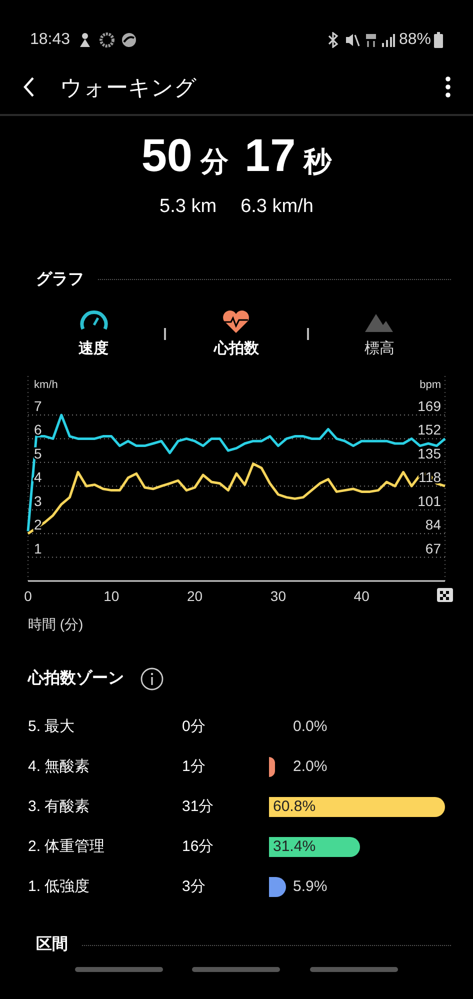  What do you see at coordinates (429, 453) in the screenshot?
I see `axis-tick-label: 135` at bounding box center [429, 453].